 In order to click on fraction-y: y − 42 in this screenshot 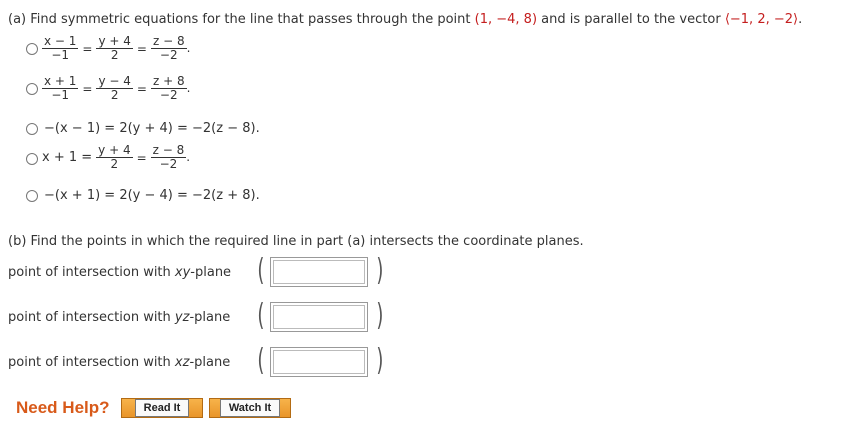, I will do `click(114, 88)`.